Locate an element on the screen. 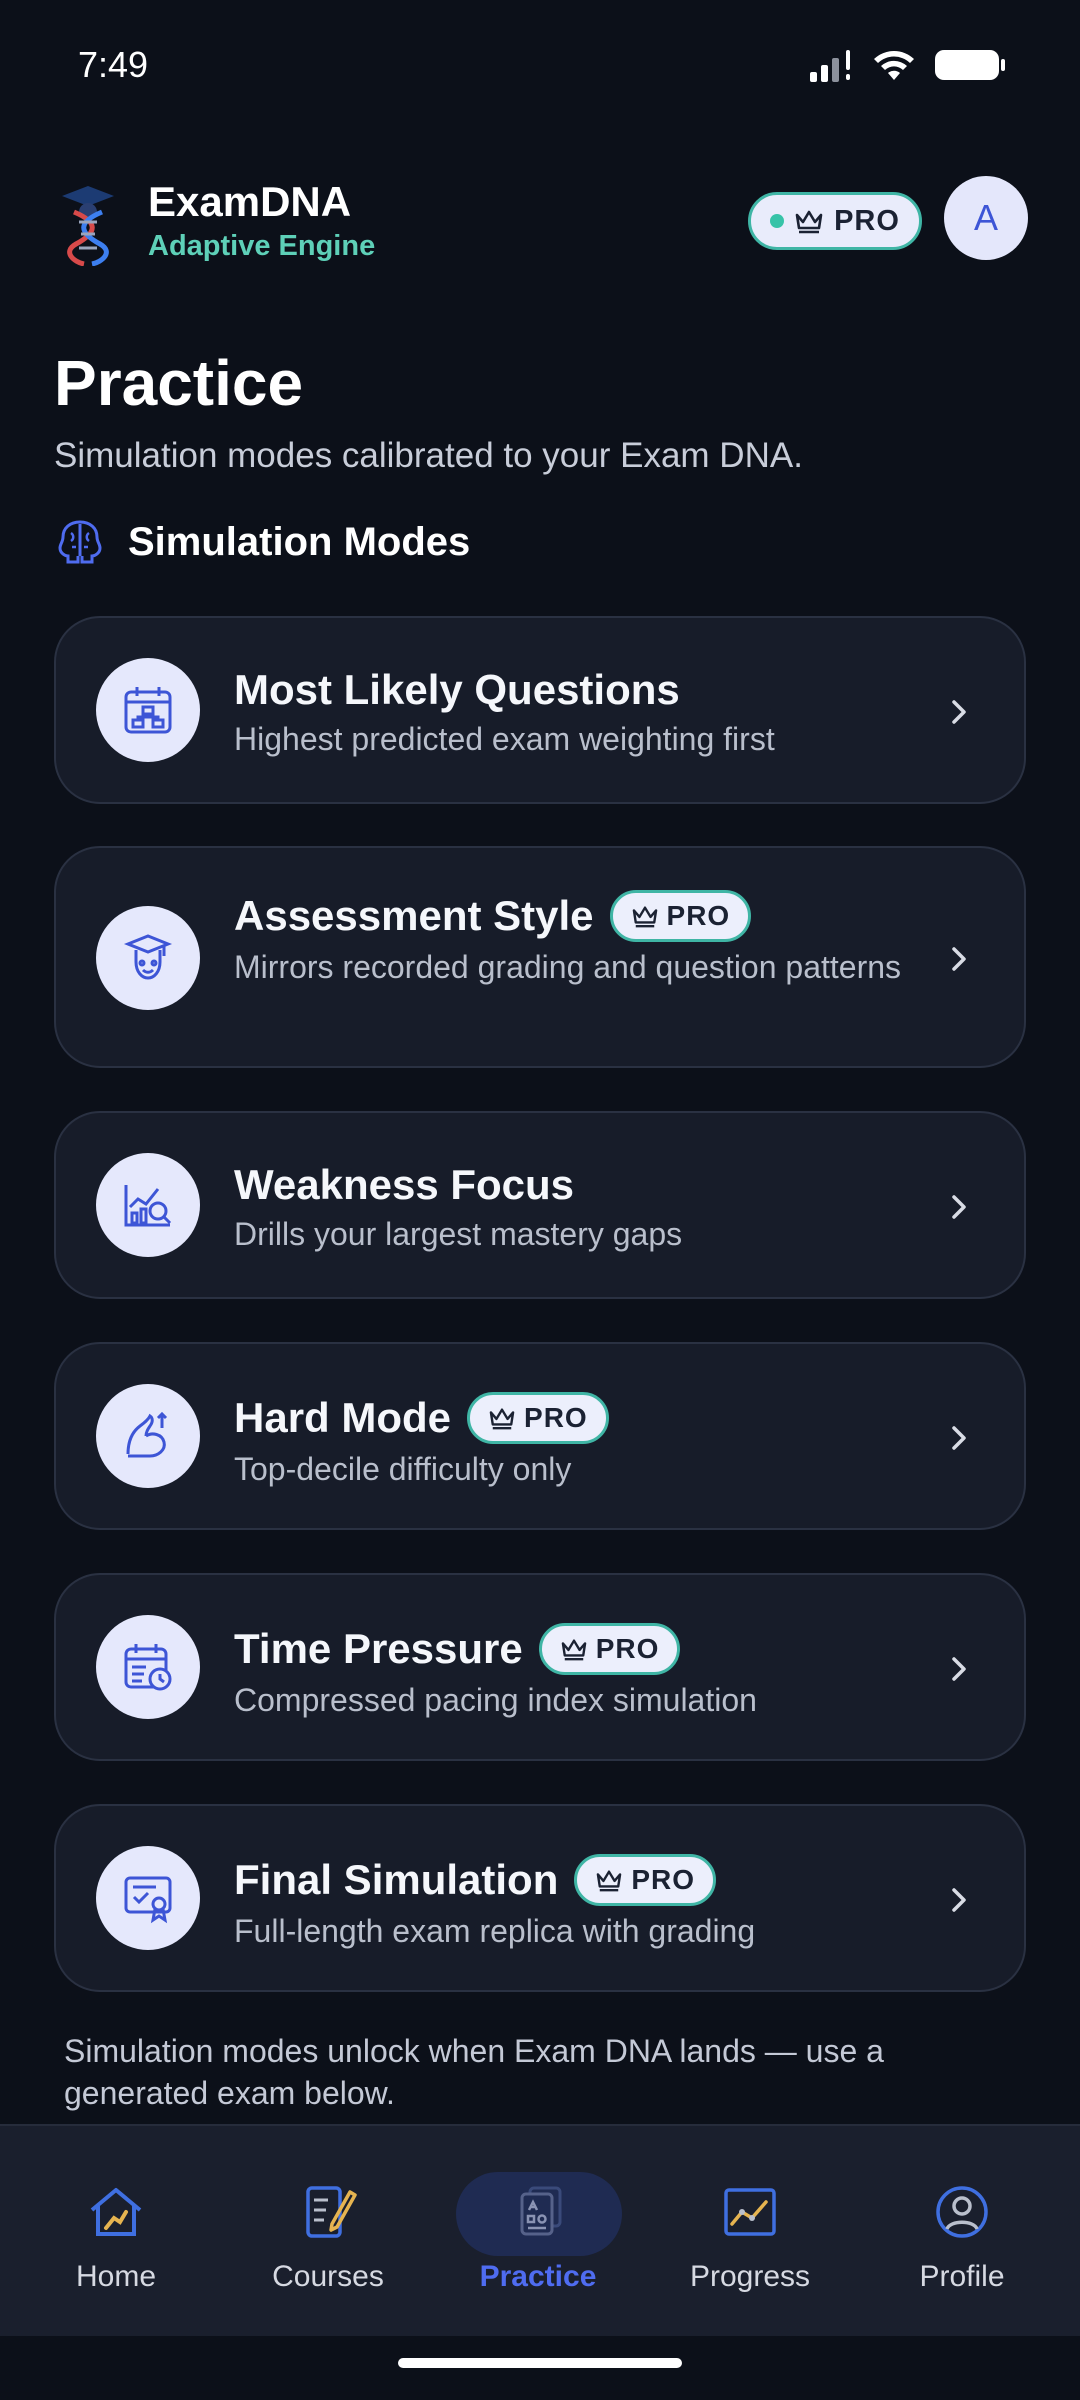 This screenshot has width=1080, height=2400. flexed-arm-icon is located at coordinates (148, 1436).